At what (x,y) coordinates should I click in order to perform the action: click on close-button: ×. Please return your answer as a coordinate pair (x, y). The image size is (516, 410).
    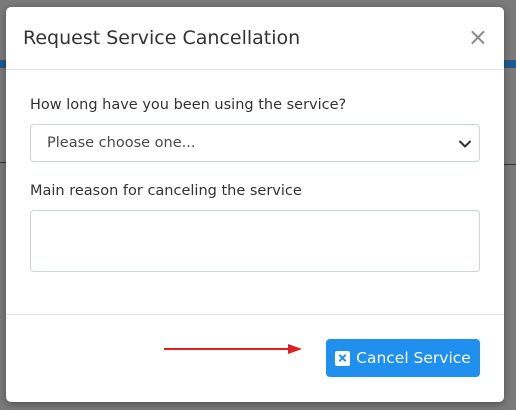
    Looking at the image, I should click on (478, 38).